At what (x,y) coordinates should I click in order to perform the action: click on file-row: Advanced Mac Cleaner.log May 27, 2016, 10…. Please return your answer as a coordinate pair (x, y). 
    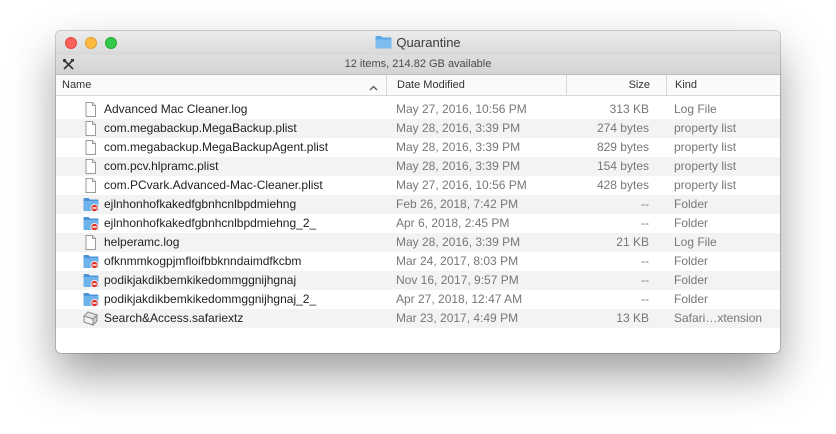
    Looking at the image, I should click on (418, 109).